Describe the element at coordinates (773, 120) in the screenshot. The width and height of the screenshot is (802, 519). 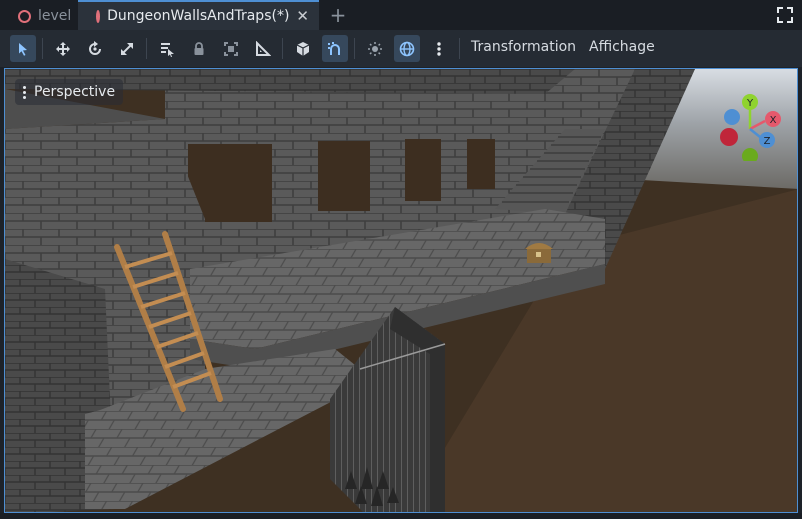
I see `gizmo-x-label: X` at that location.